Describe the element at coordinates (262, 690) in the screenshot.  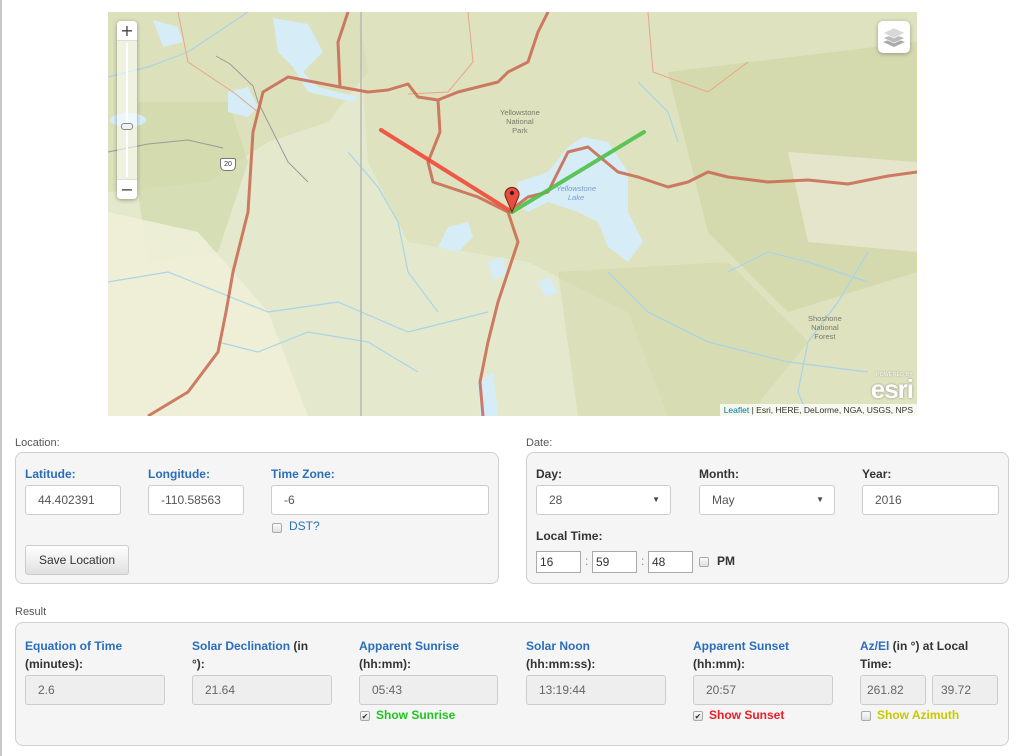
I see `solar-declination-output: 21.64` at that location.